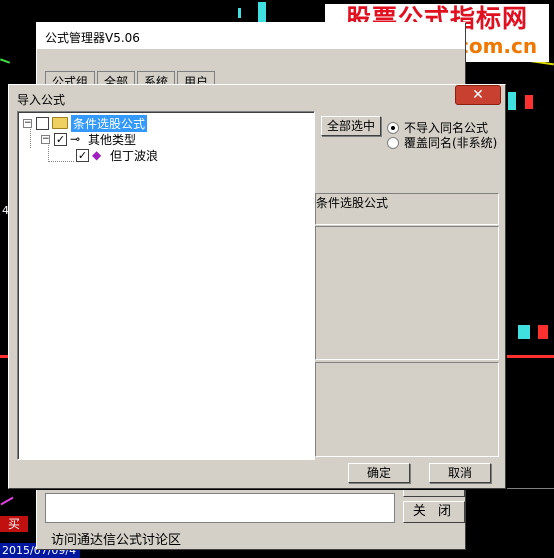 Image resolution: width=554 pixels, height=558 pixels. Describe the element at coordinates (14, 524) in the screenshot. I see `buy-marker: 买` at that location.